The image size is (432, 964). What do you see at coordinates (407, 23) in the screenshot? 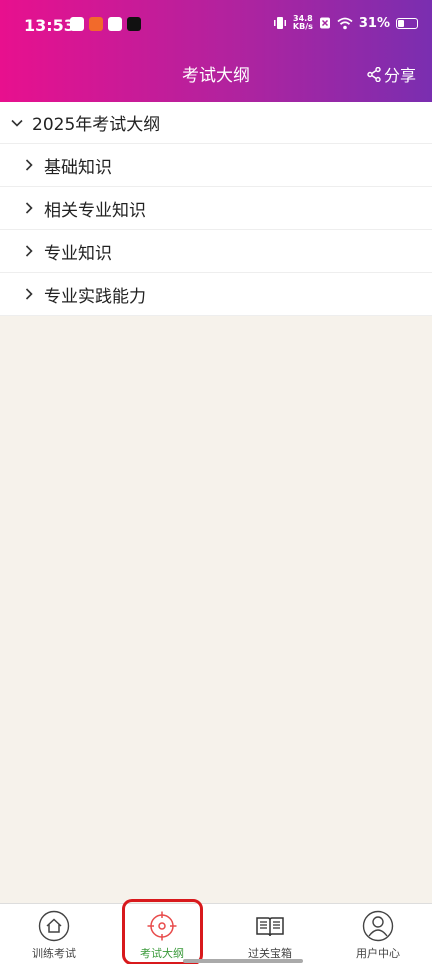
I see `battery-icon` at bounding box center [407, 23].